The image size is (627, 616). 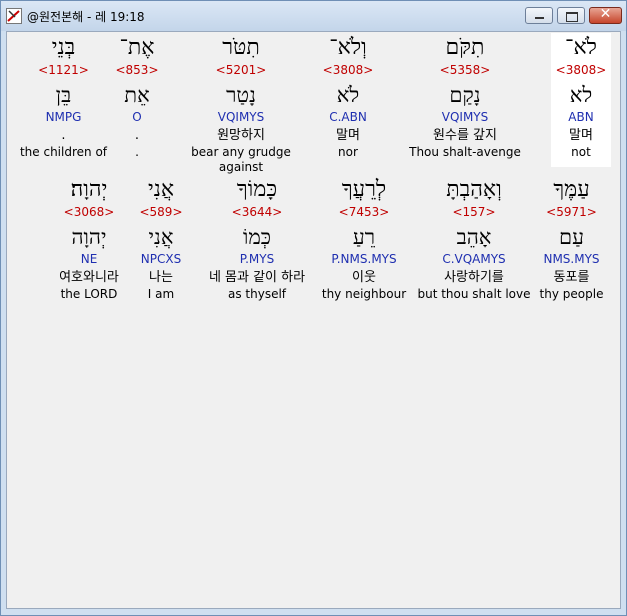 I want to click on minimize-button, so click(x=539, y=15).